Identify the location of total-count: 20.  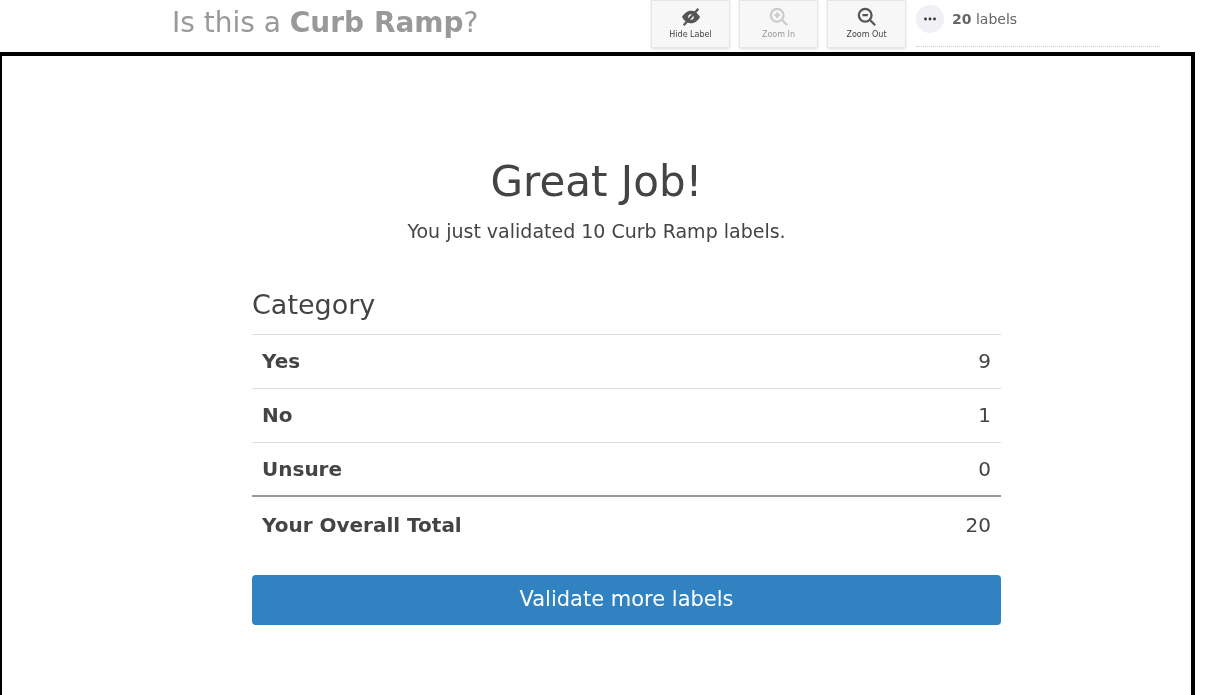
(978, 525).